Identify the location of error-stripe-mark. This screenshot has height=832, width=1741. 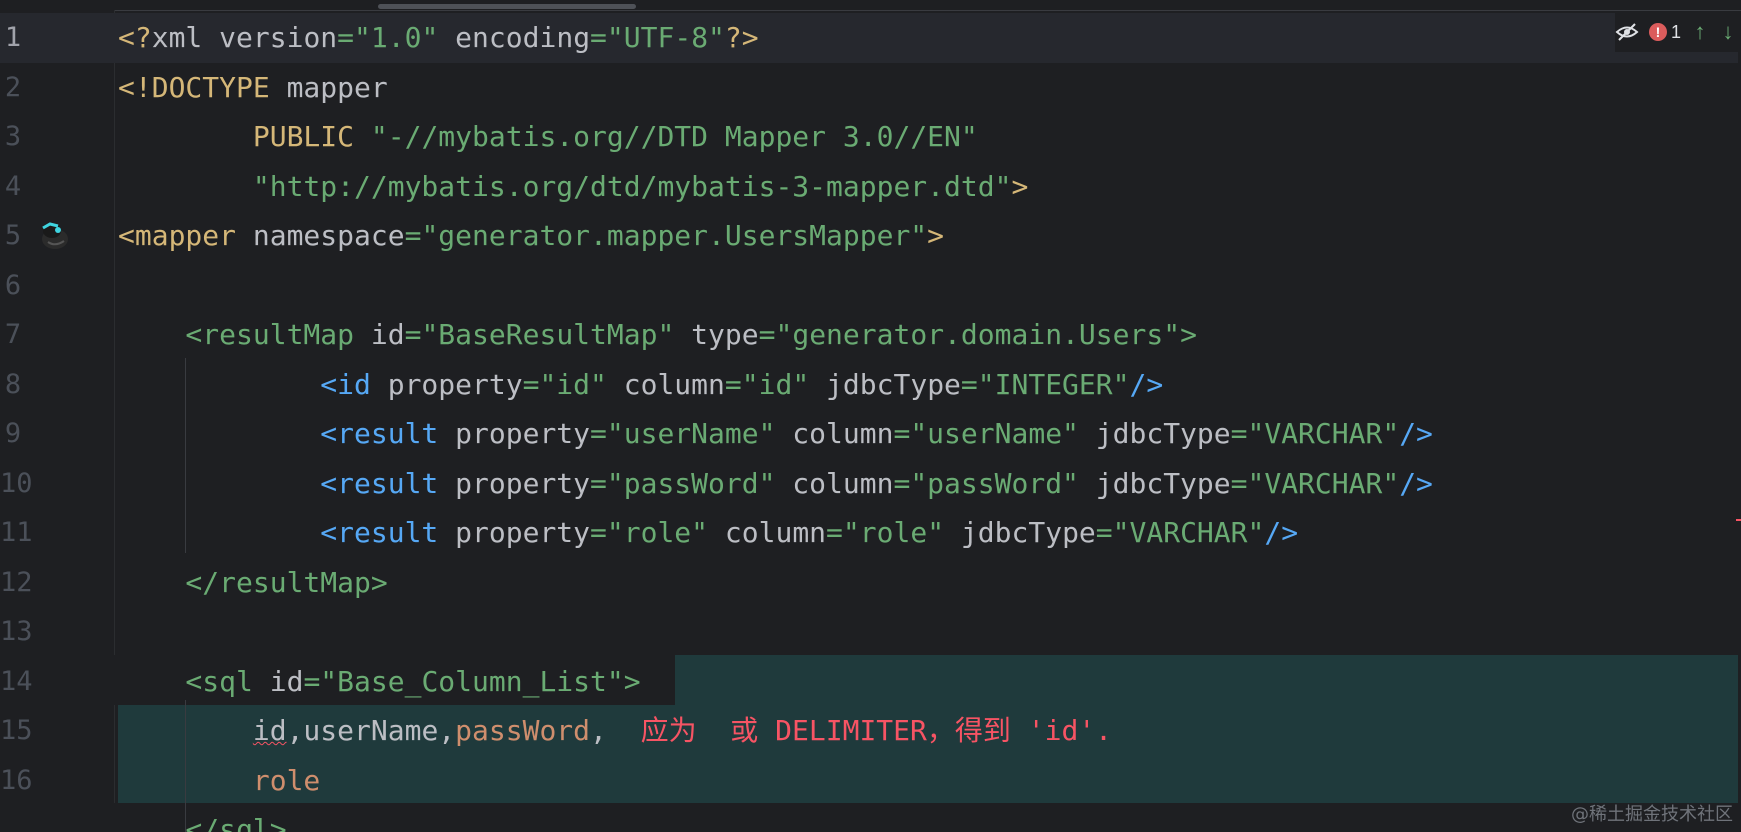
(1738, 520).